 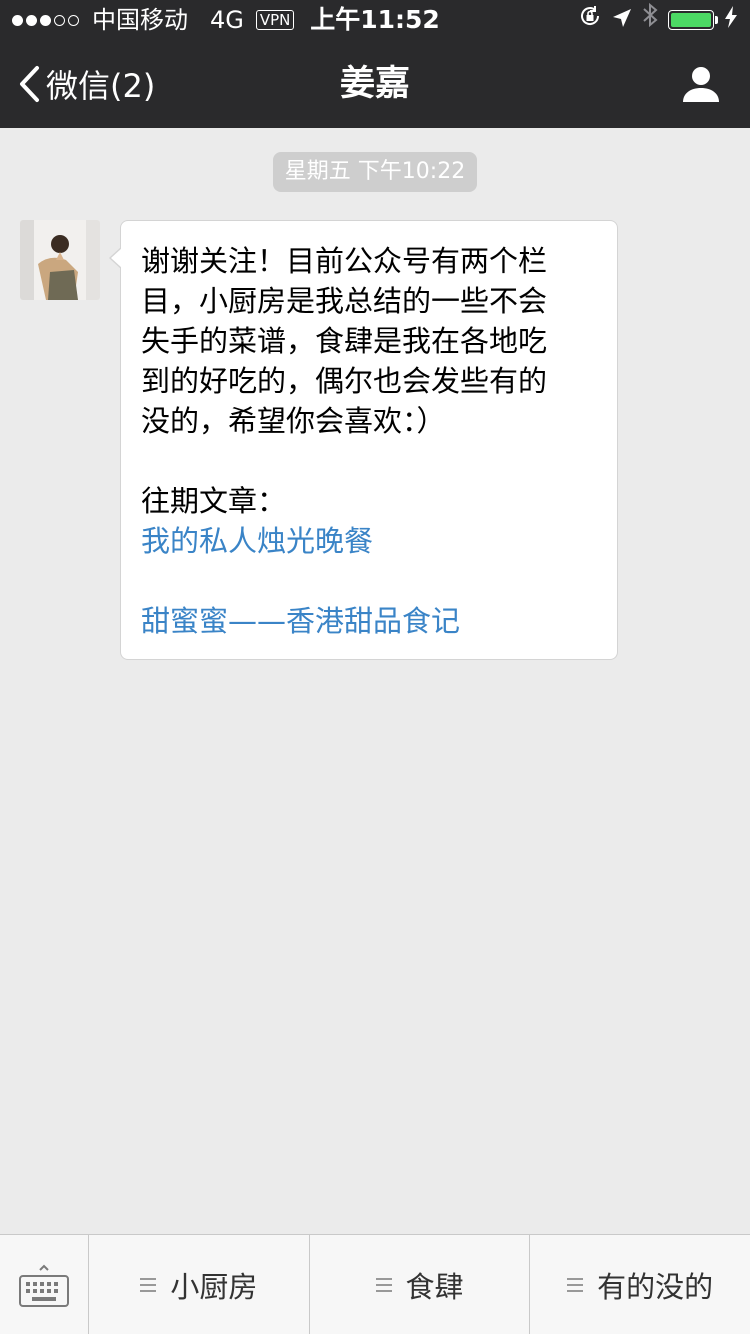 I want to click on menu-item-label: 小厨房, so click(x=214, y=1286).